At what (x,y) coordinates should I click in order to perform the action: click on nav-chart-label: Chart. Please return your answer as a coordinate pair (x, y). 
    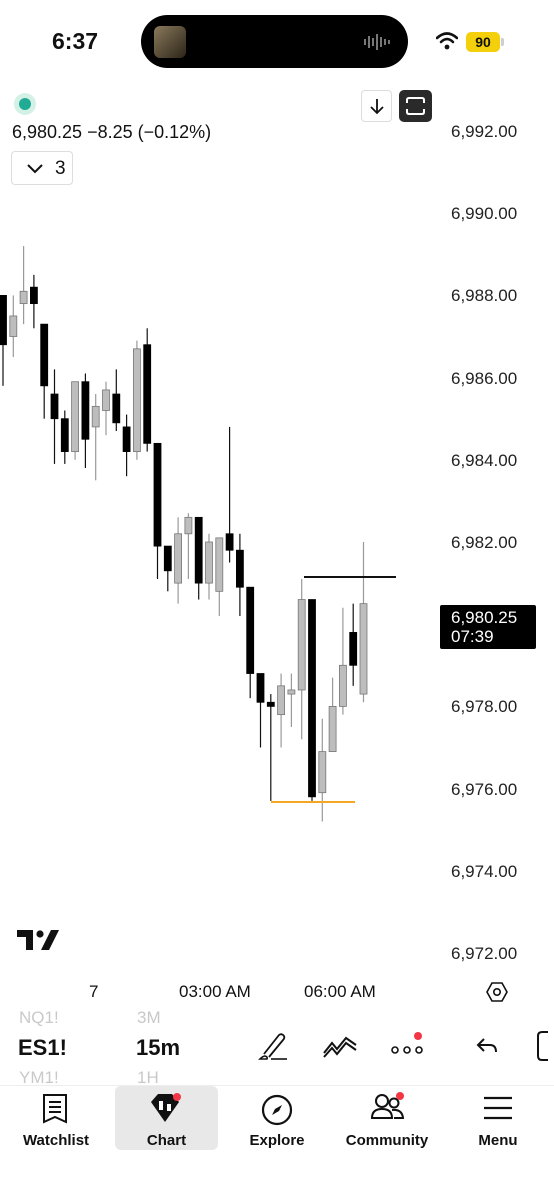
    Looking at the image, I should click on (166, 1140).